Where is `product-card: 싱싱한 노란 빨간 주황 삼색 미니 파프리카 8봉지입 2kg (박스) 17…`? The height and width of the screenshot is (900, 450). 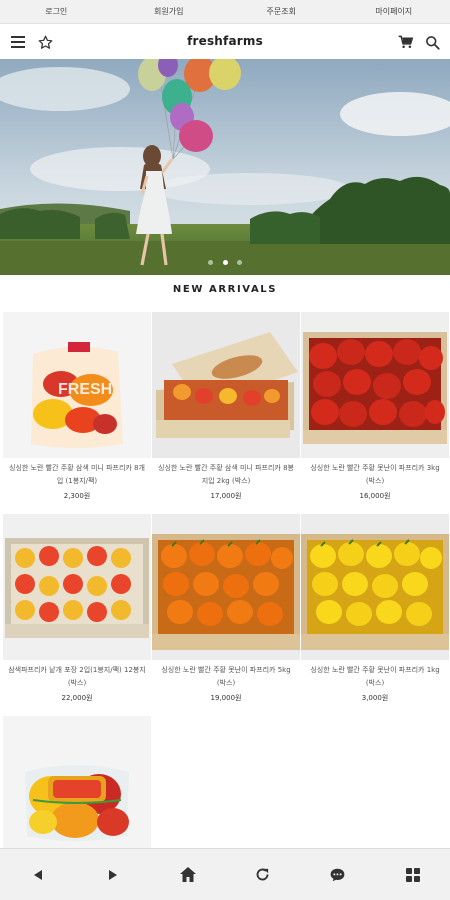 product-card: 싱싱한 노란 빨간 주황 삼색 미니 파프리카 8봉지입 2kg (박스) 17… is located at coordinates (226, 406).